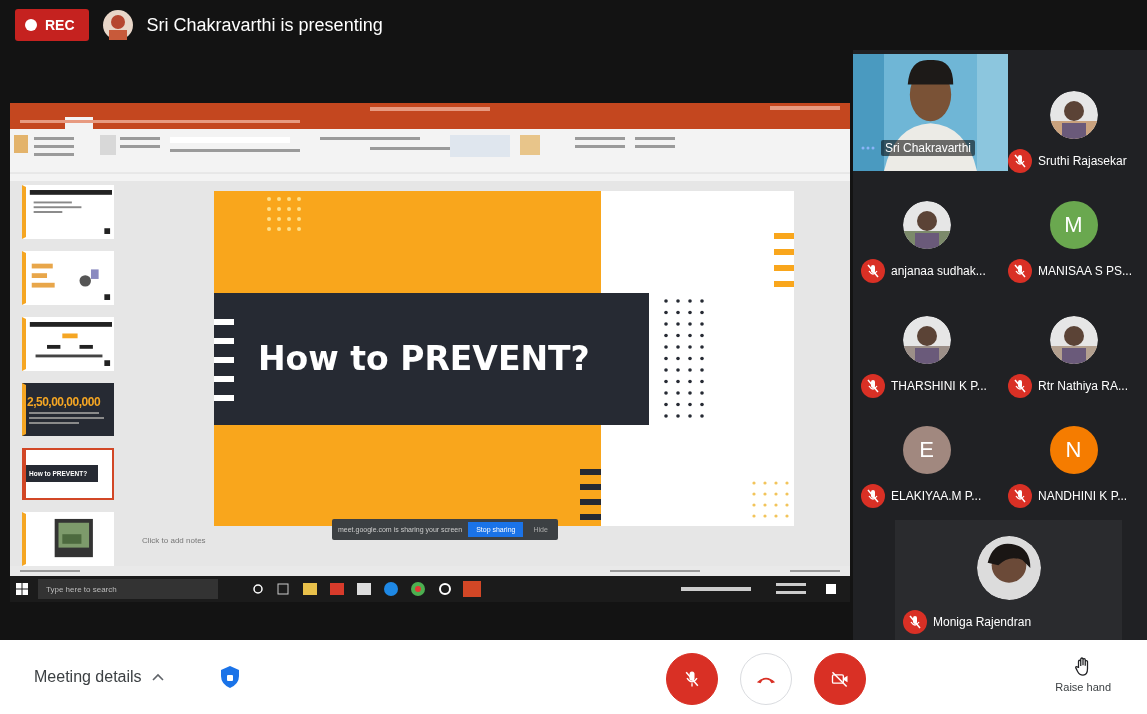 This screenshot has width=1147, height=714. What do you see at coordinates (424, 358) in the screenshot?
I see `slide-title: How to PREVENT?` at bounding box center [424, 358].